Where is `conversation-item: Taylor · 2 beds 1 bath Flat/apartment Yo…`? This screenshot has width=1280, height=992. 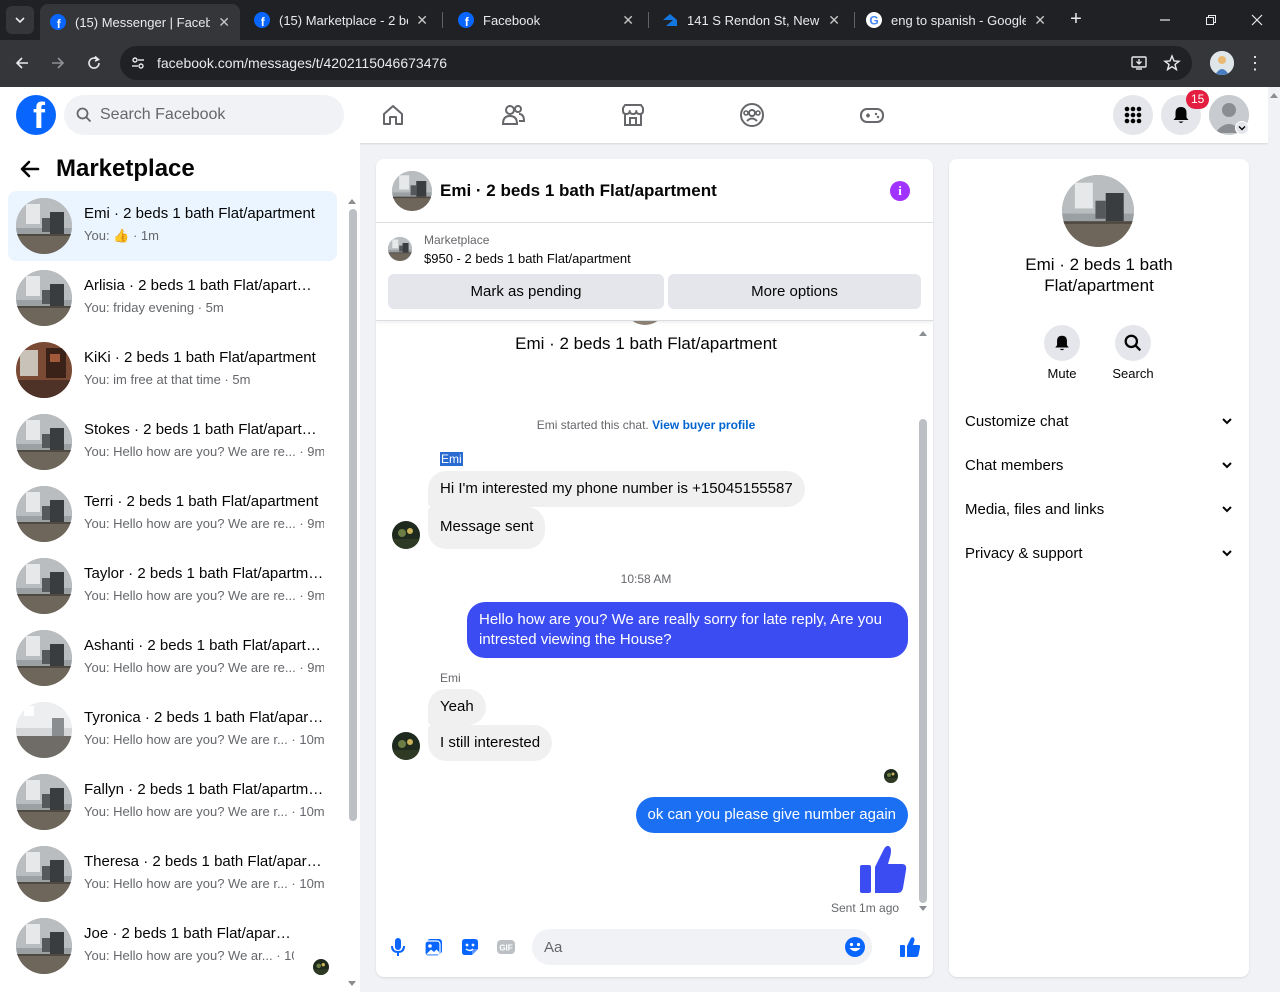
conversation-item: Taylor · 2 beds 1 bath Flat/apartment Yo… is located at coordinates (172, 586).